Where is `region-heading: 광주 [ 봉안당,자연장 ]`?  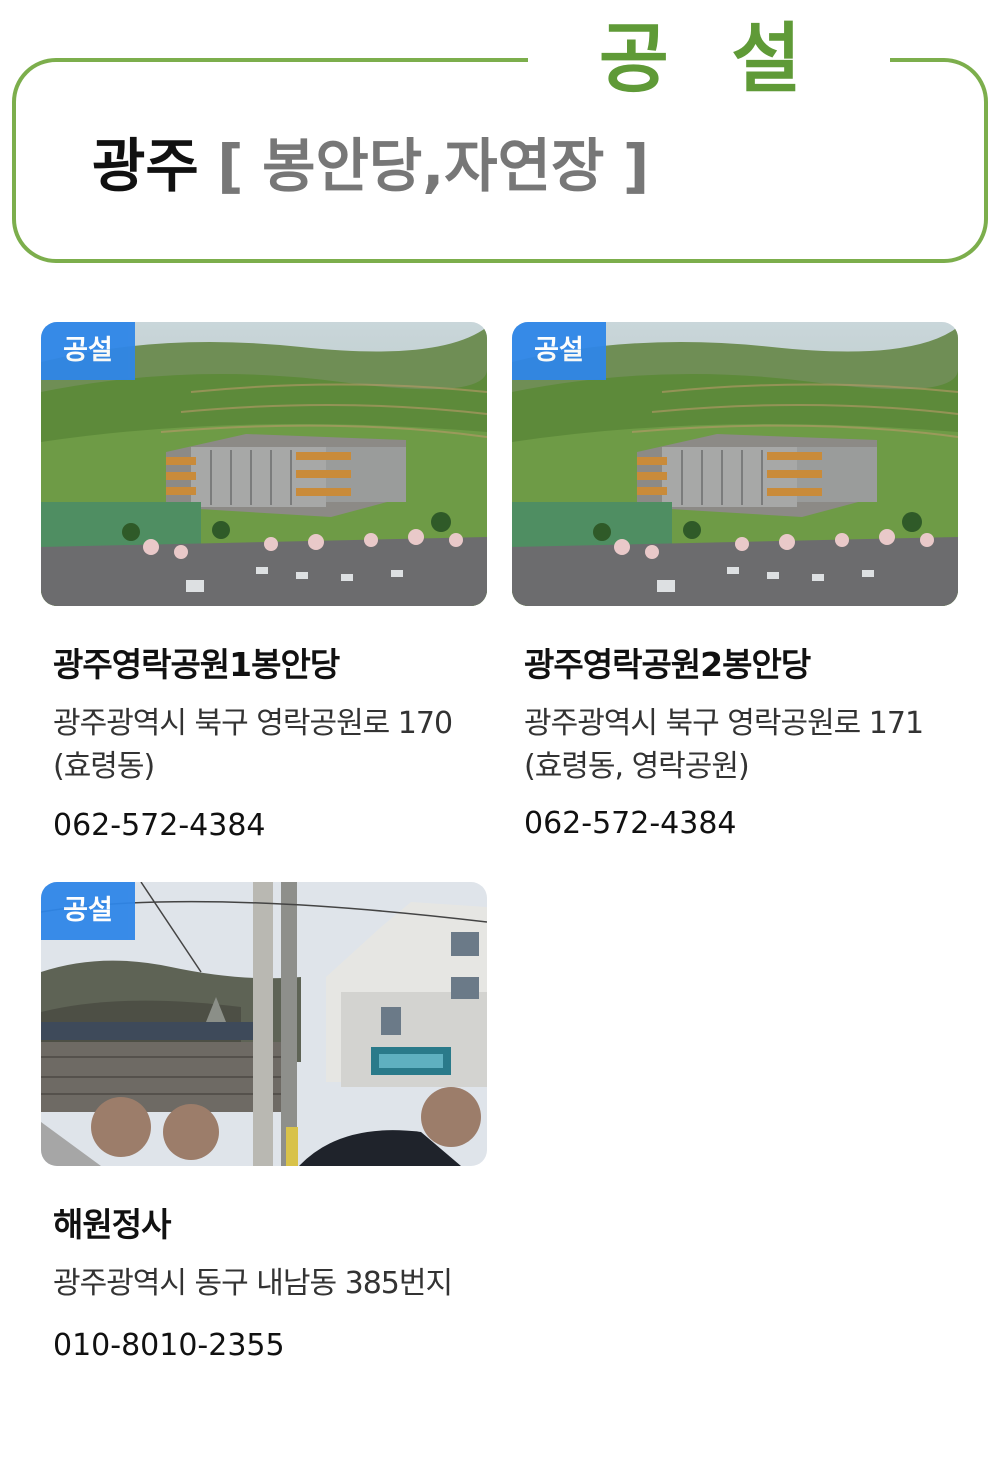 region-heading: 광주 [ 봉안당,자연장 ] is located at coordinates (370, 166).